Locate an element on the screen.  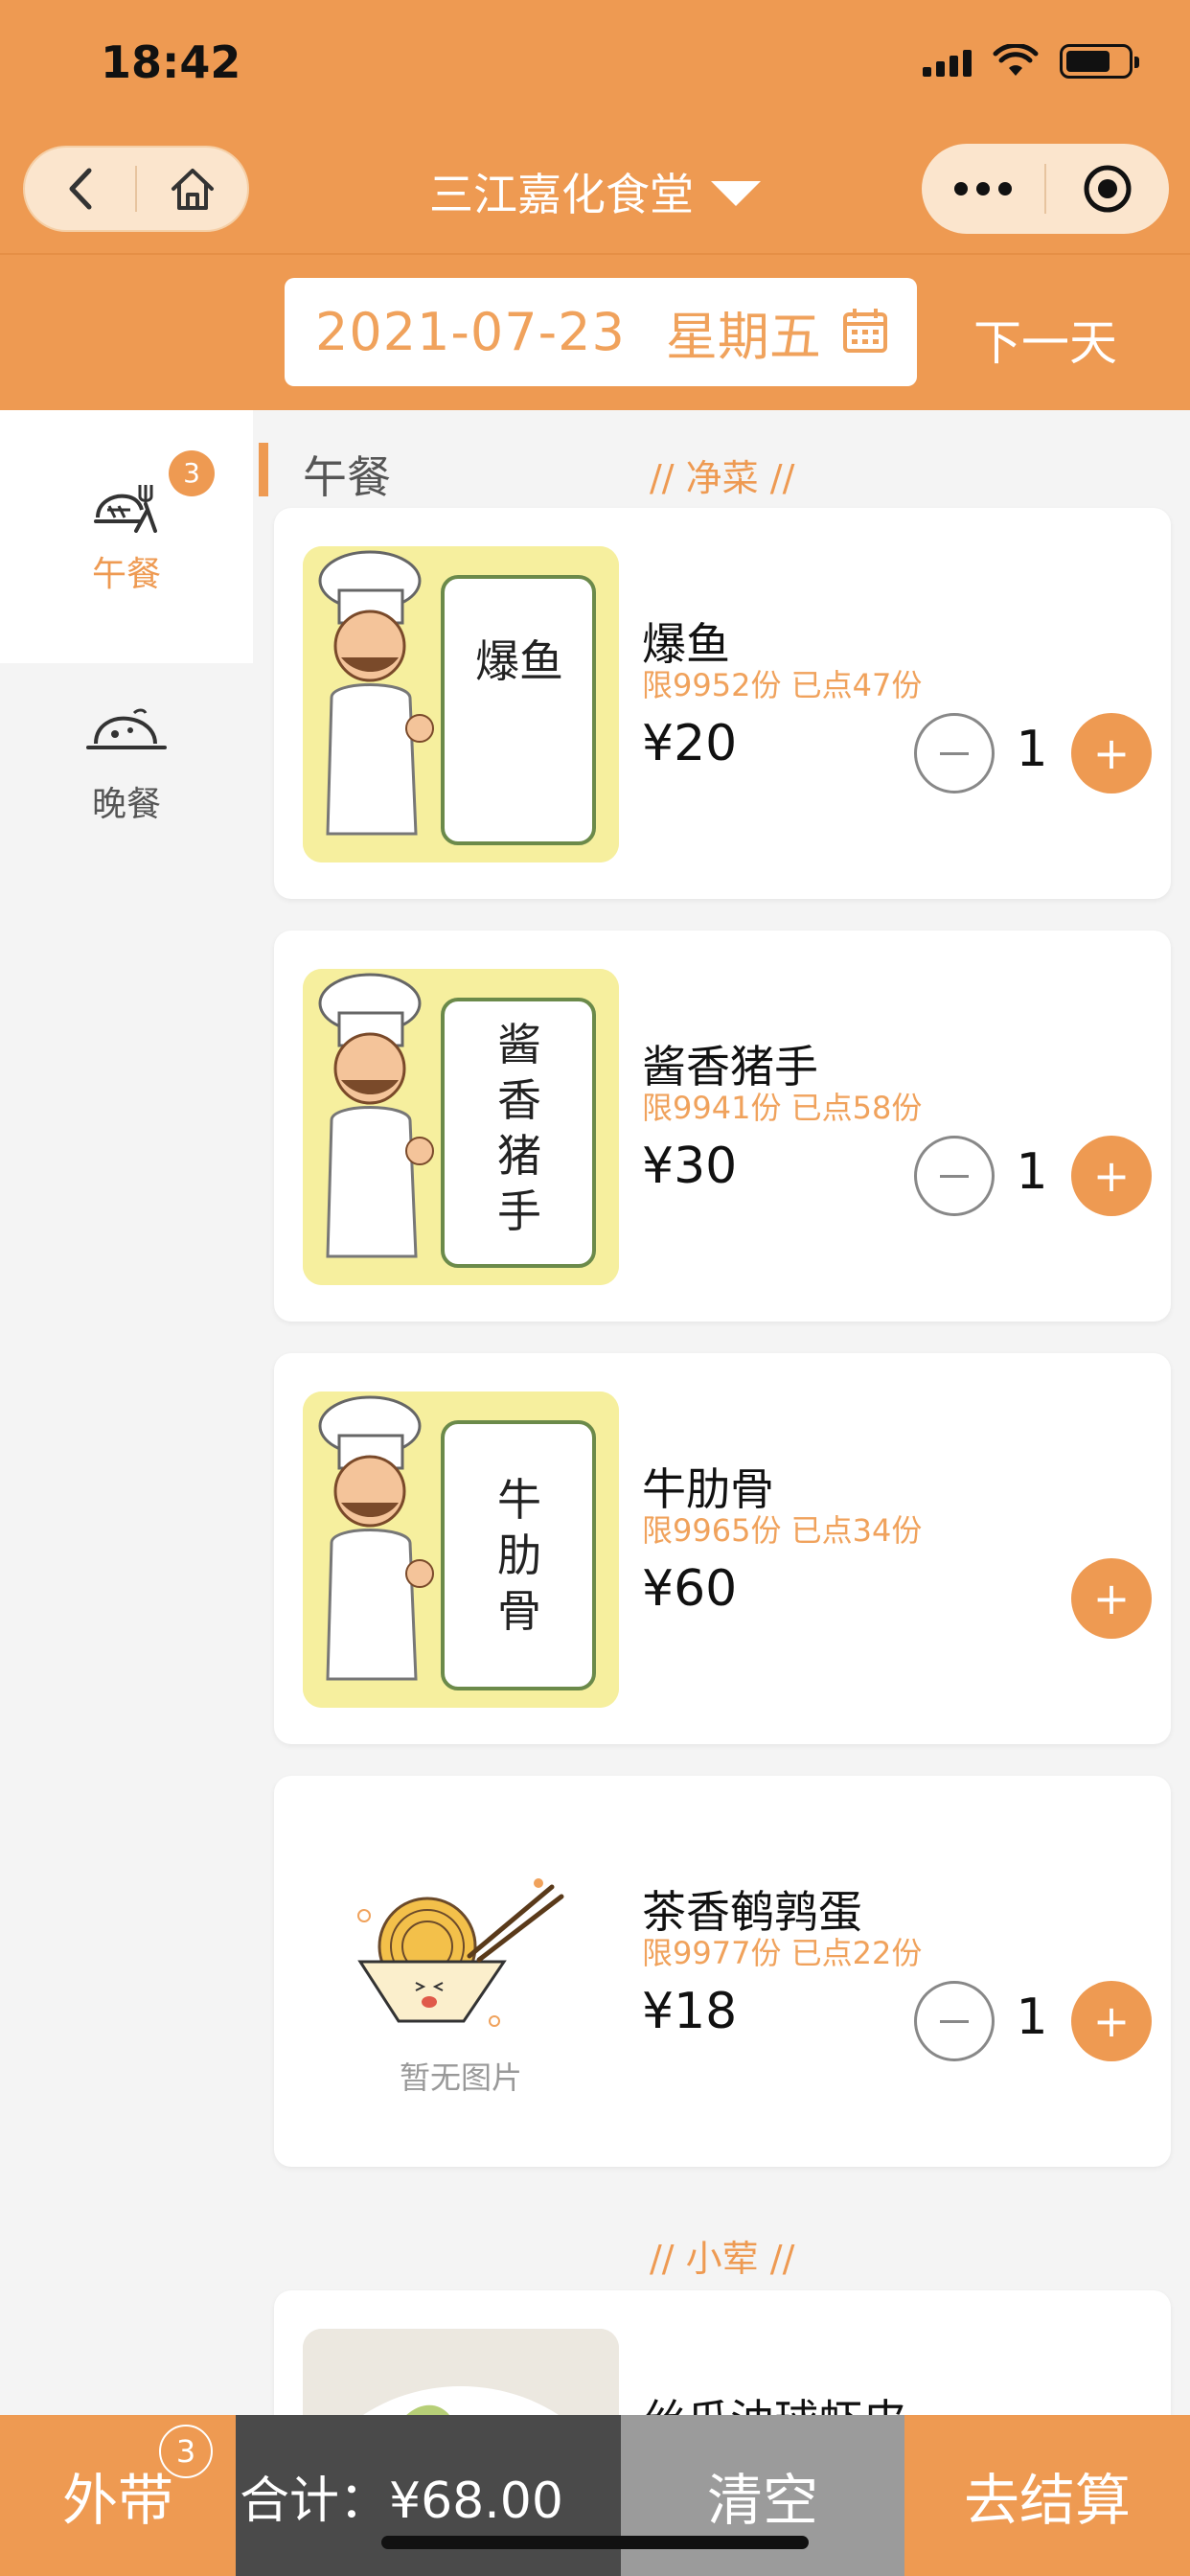
date-picker: 2021-07-23 星期五 is located at coordinates (601, 332).